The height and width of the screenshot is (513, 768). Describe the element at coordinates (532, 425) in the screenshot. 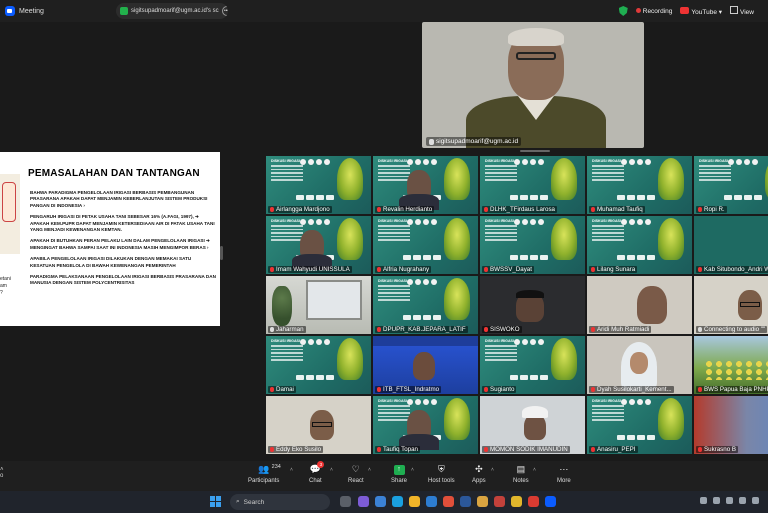

I see `participant-tile: MOMON SODIK IMANUDIN` at that location.